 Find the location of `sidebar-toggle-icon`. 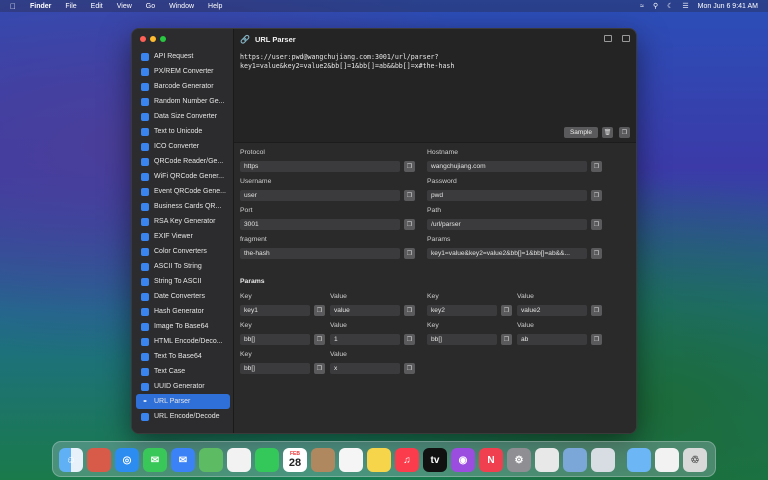

sidebar-toggle-icon is located at coordinates (626, 38).